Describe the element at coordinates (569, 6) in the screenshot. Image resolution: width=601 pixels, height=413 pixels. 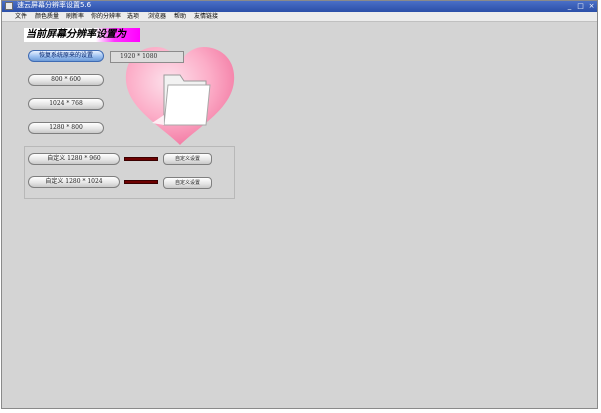
I see `minimize-icon: _` at that location.